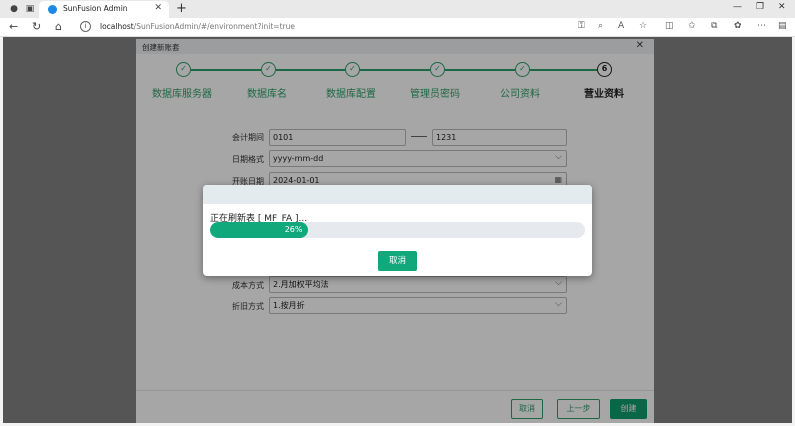  I want to click on progress-dialog: 正在刷新表 [ MF_FA ]... 26% 取消, so click(397, 230).